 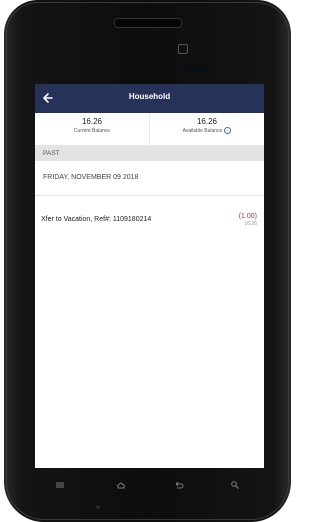 I want to click on page-title: Household, so click(x=149, y=96).